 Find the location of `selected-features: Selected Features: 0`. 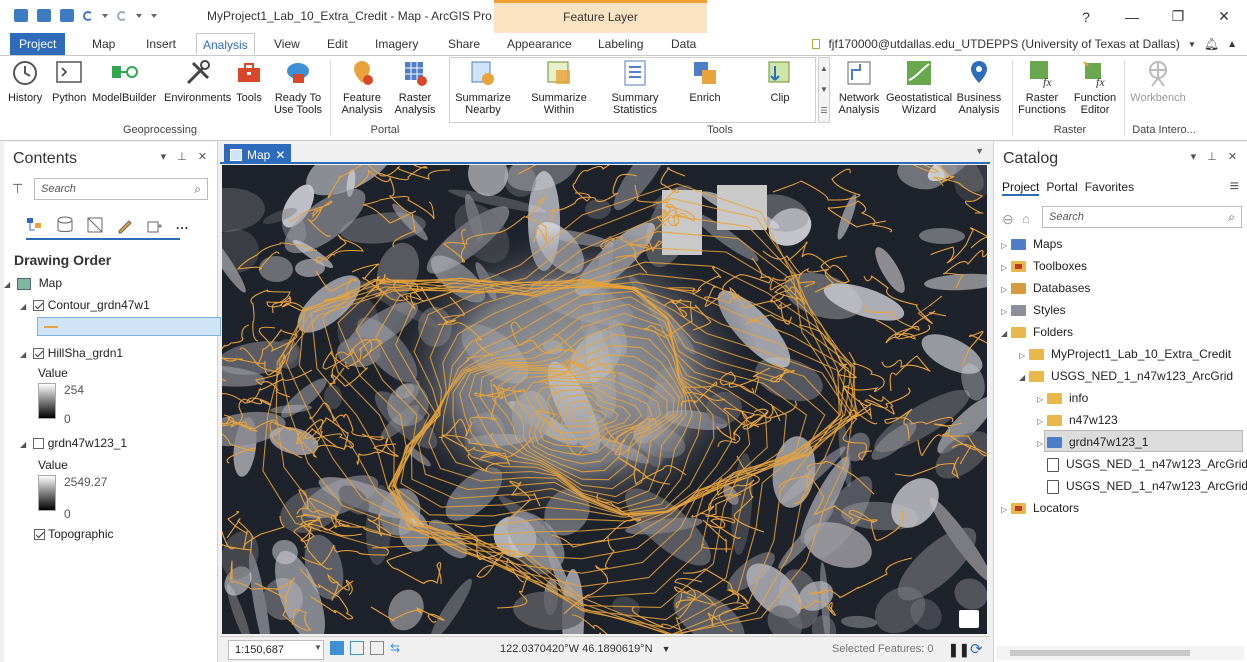

selected-features: Selected Features: 0 is located at coordinates (883, 649).